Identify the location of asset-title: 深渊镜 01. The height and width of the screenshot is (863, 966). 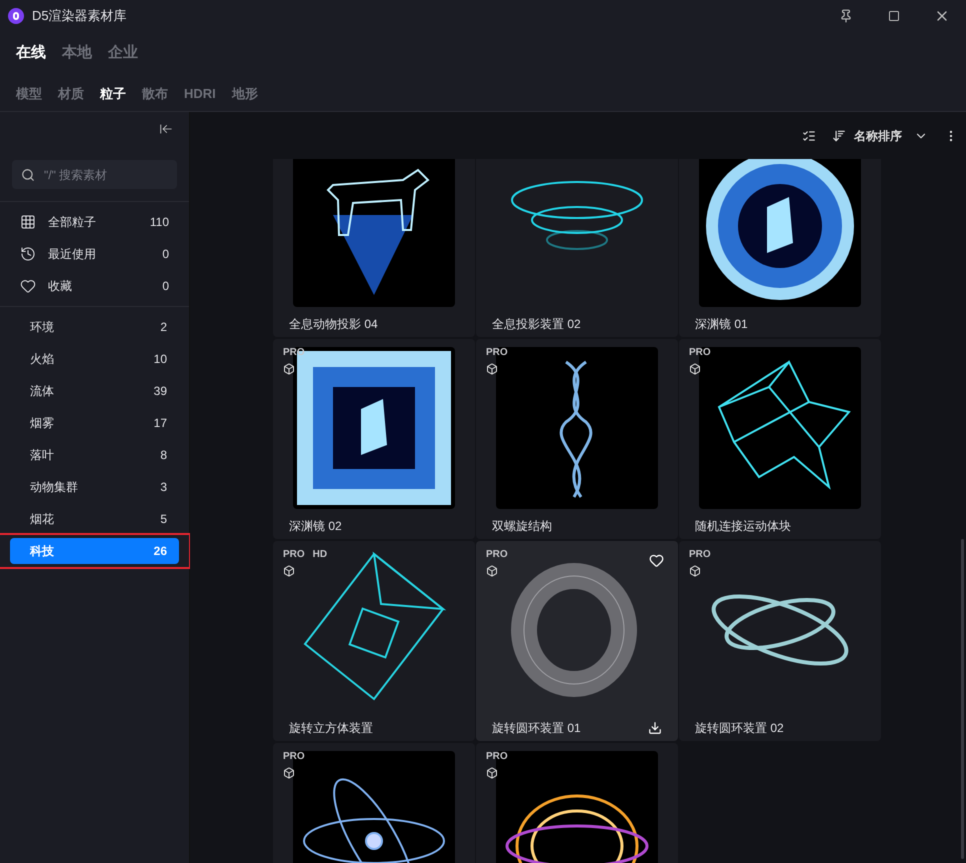
(721, 324).